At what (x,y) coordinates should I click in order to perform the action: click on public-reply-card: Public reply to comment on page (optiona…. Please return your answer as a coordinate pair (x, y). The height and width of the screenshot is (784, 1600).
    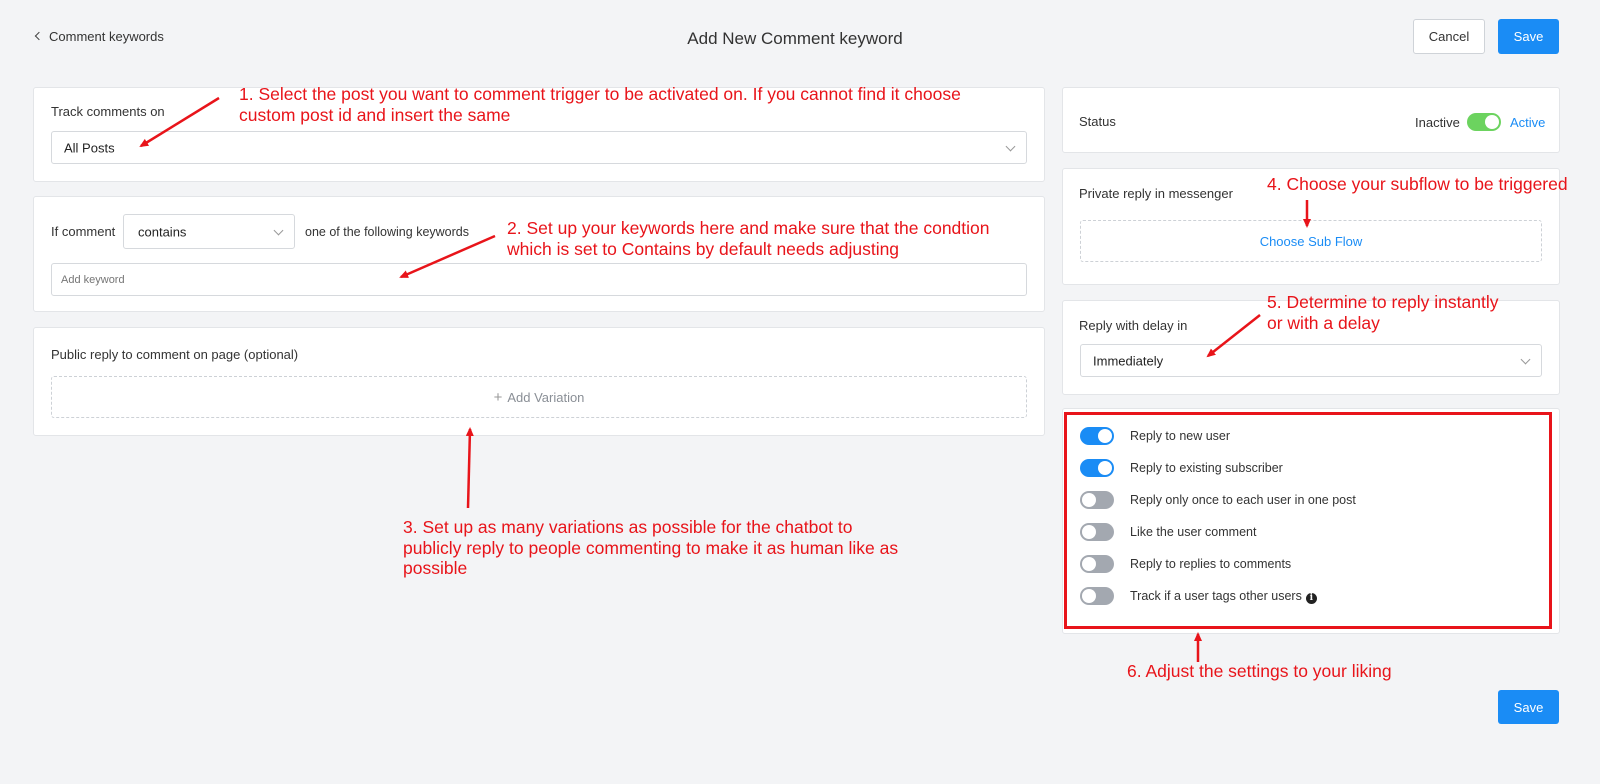
    Looking at the image, I should click on (539, 381).